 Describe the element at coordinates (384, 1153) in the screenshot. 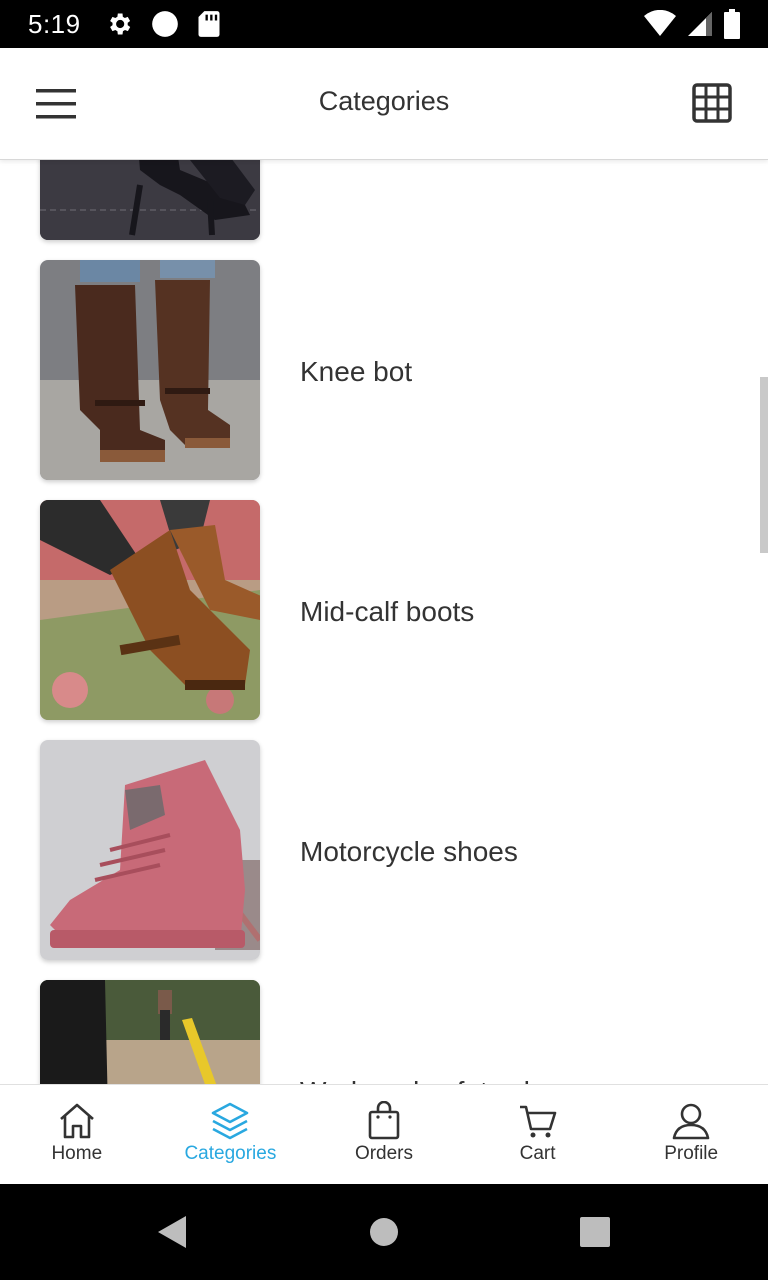

I see `nav-label-orders: Orders` at that location.